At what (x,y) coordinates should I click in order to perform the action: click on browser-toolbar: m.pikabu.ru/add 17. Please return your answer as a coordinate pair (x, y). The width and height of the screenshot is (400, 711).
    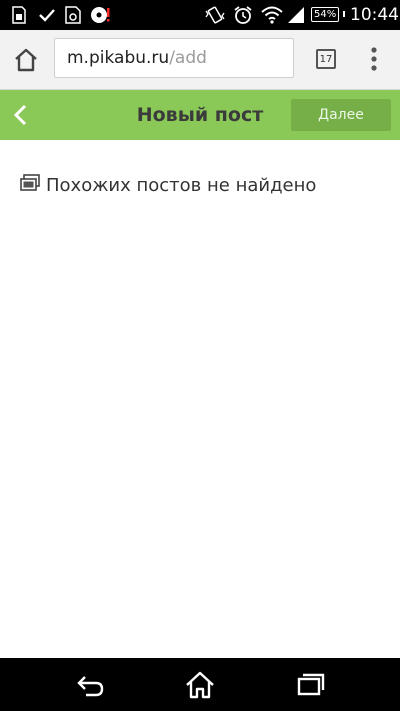
    Looking at the image, I should click on (200, 60).